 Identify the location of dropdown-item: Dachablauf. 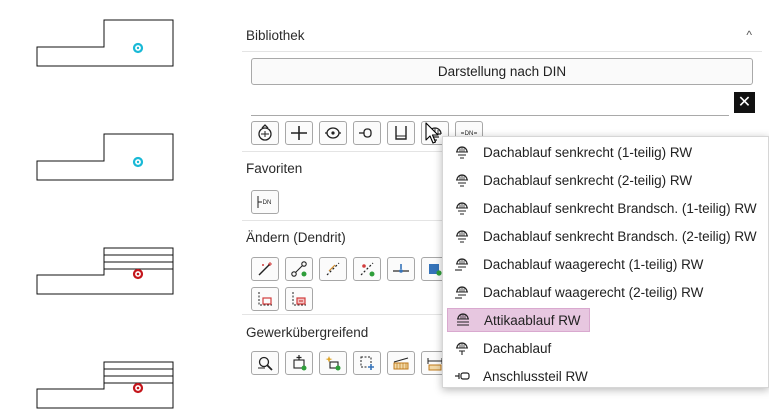
(503, 348).